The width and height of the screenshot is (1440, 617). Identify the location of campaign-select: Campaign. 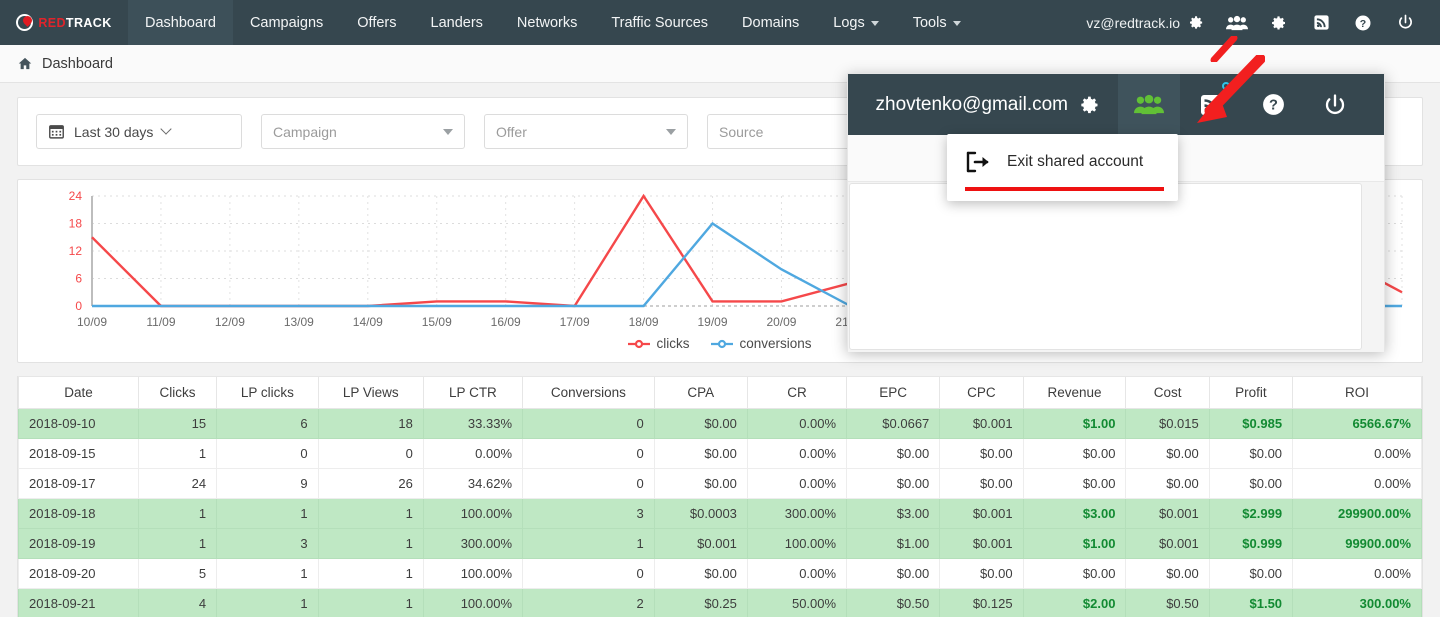
(363, 131).